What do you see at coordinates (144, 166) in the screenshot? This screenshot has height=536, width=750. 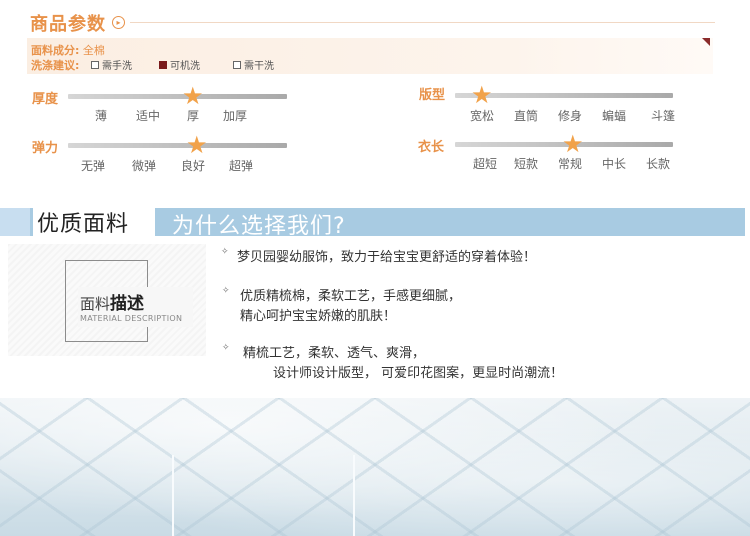 I see `elasticity-option-slight: 微弹` at bounding box center [144, 166].